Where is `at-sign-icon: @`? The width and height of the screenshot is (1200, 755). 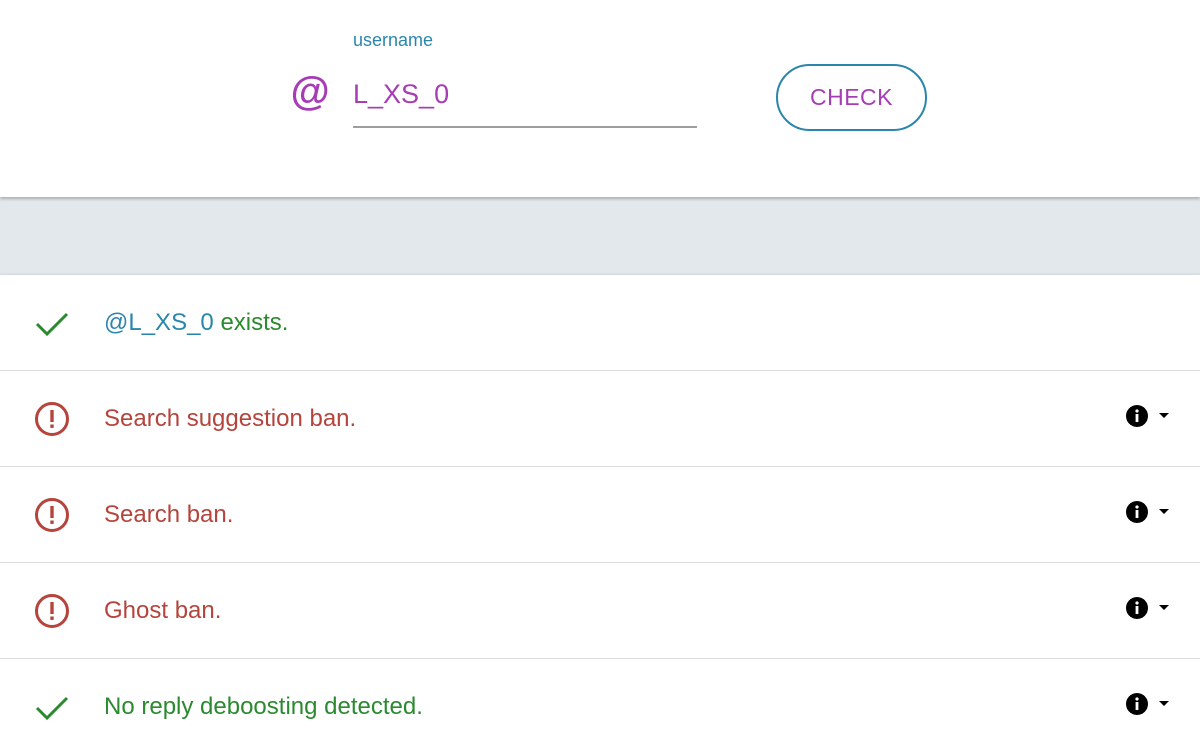
at-sign-icon: @ is located at coordinates (310, 92).